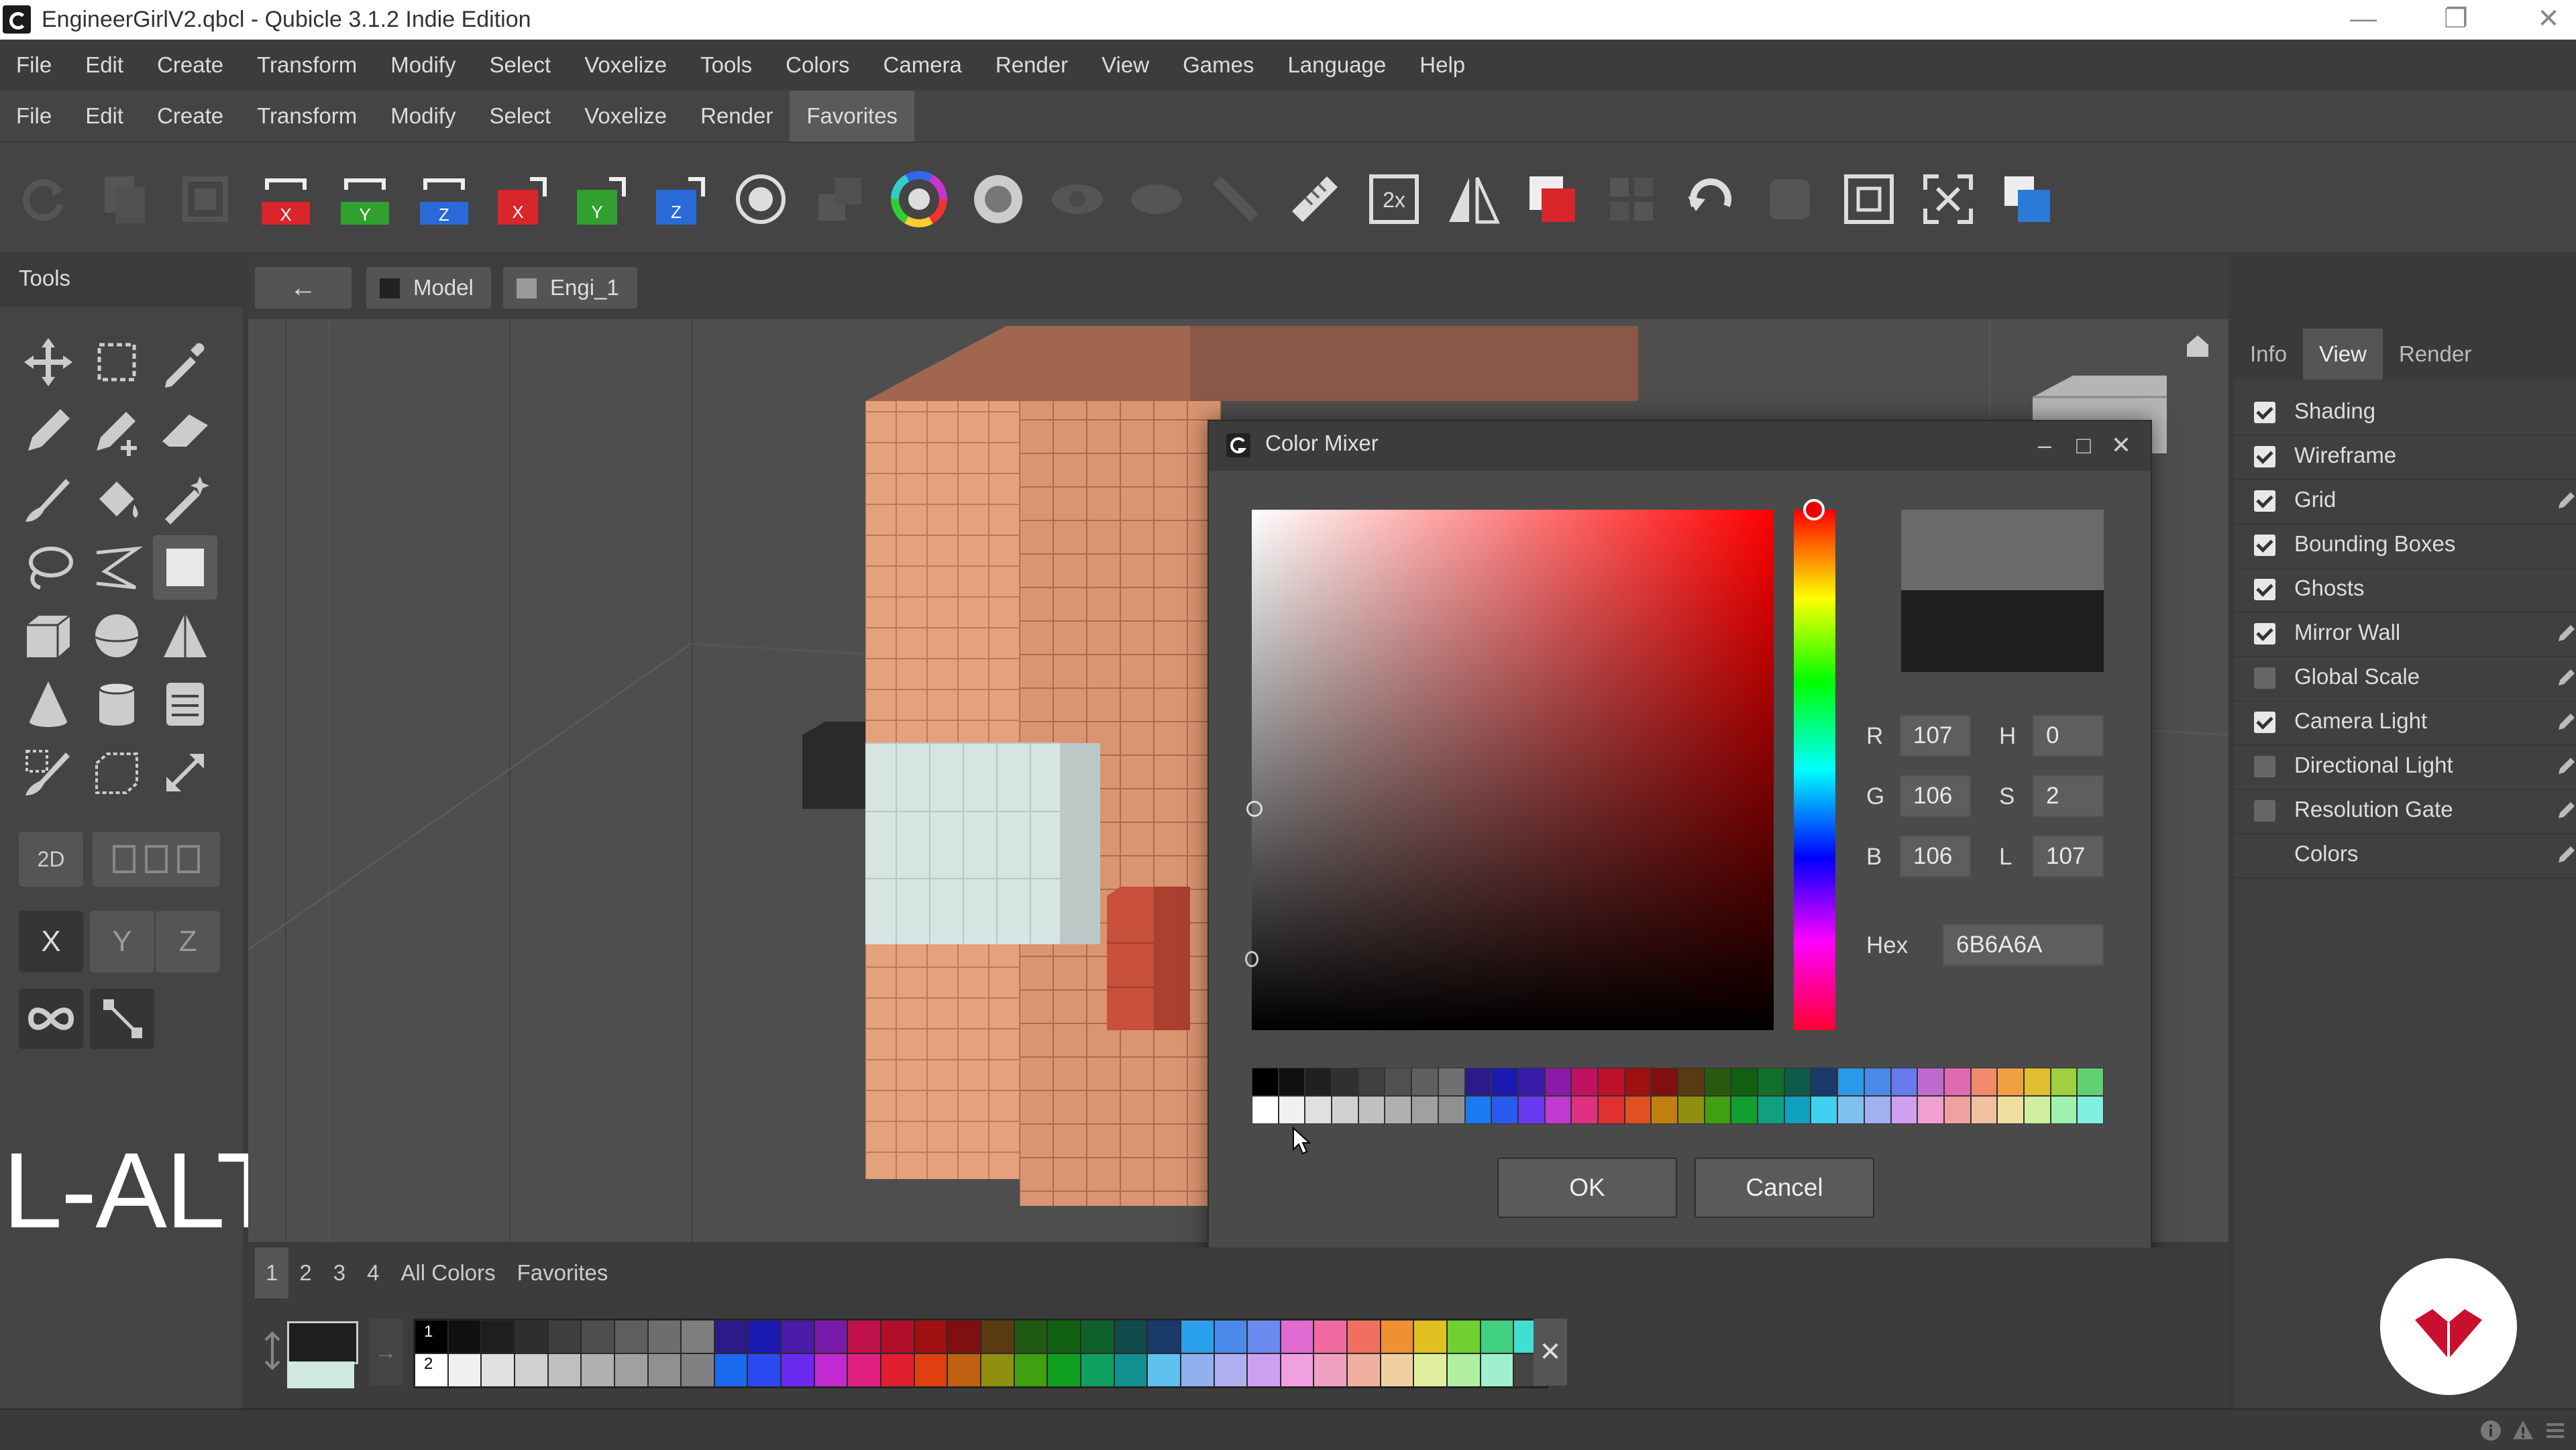 The width and height of the screenshot is (2576, 1450). What do you see at coordinates (1442, 65) in the screenshot?
I see `menu-help: Help` at bounding box center [1442, 65].